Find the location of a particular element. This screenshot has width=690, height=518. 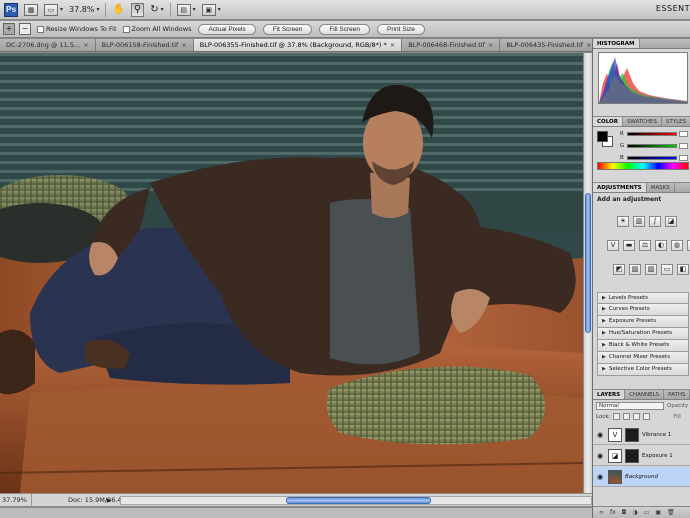

lock-all-icon is located at coordinates (647, 416).